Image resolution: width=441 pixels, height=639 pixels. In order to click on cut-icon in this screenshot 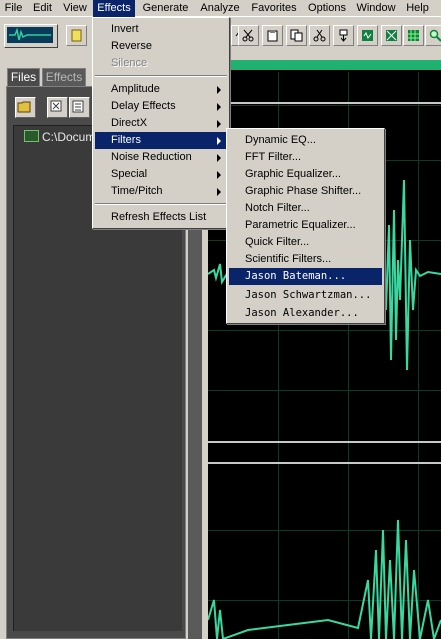, I will do `click(319, 35)`.